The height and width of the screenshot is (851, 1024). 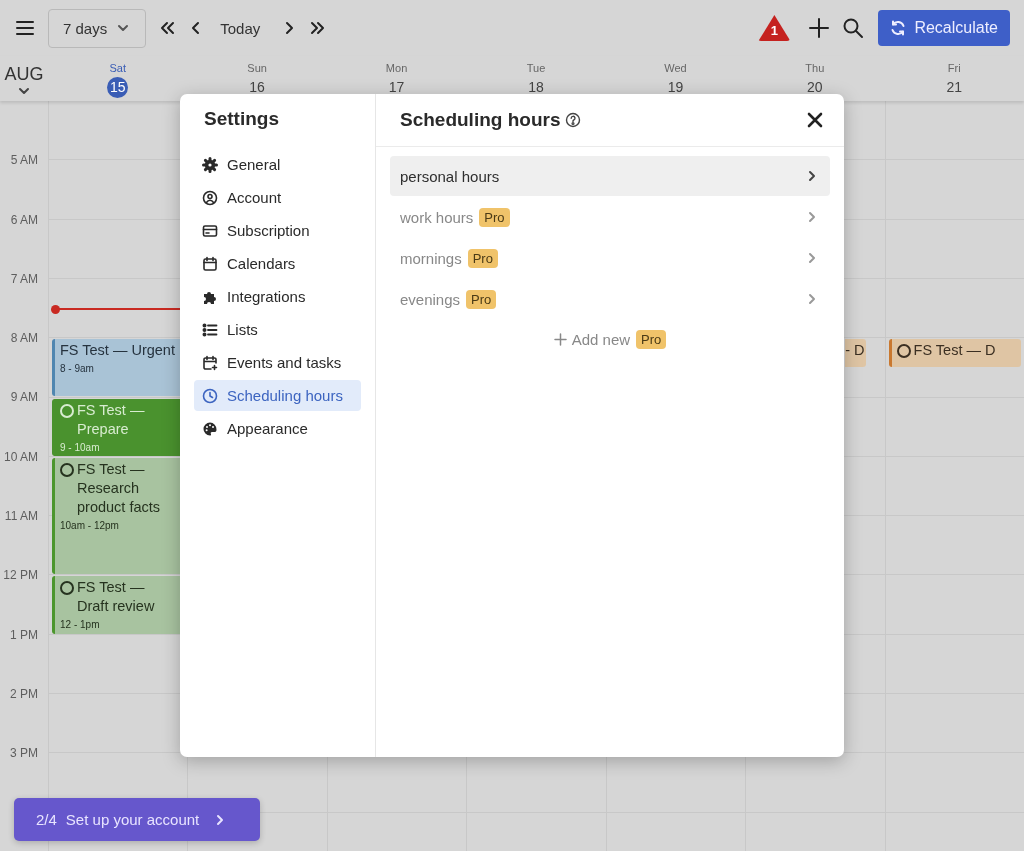 I want to click on clock-icon, so click(x=210, y=395).